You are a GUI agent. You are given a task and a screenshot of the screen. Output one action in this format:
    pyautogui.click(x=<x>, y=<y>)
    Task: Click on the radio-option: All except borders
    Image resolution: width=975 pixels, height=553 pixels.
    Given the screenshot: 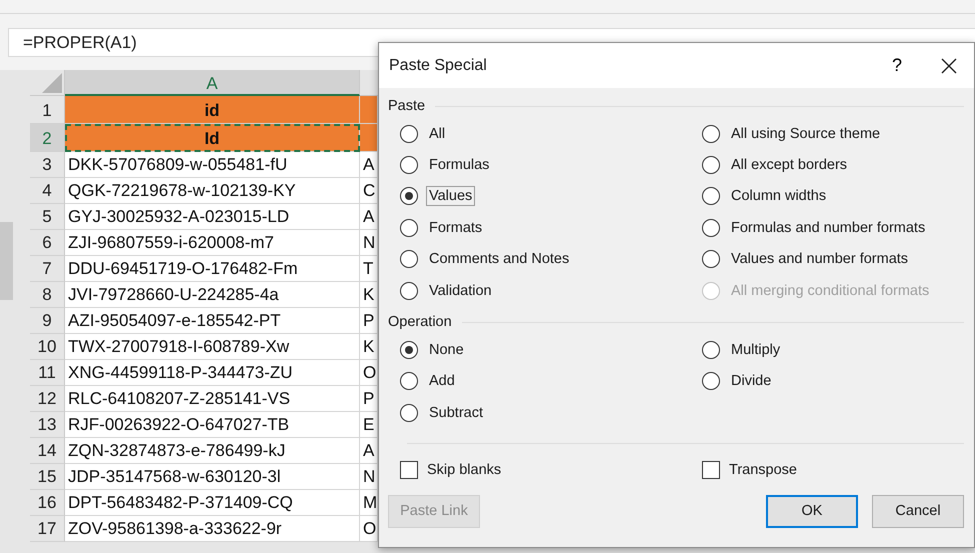 What is the action you would take?
    pyautogui.click(x=833, y=165)
    